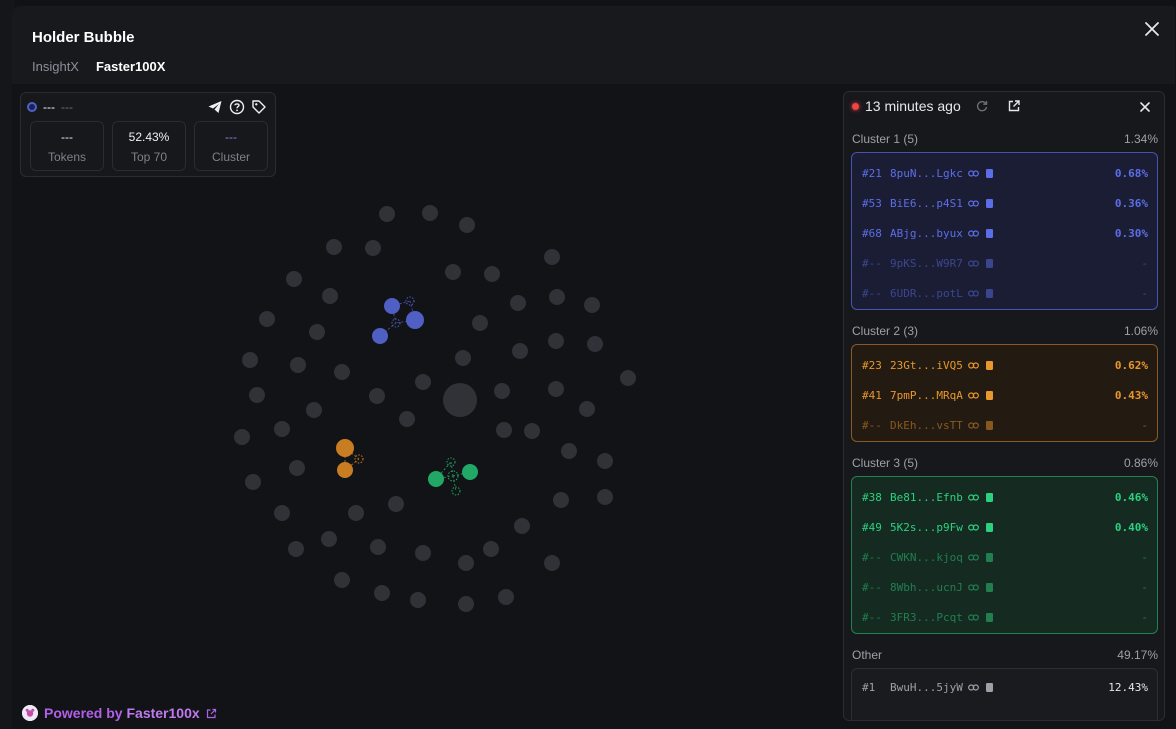  Describe the element at coordinates (237, 107) in the screenshot. I see `help-icon` at that location.